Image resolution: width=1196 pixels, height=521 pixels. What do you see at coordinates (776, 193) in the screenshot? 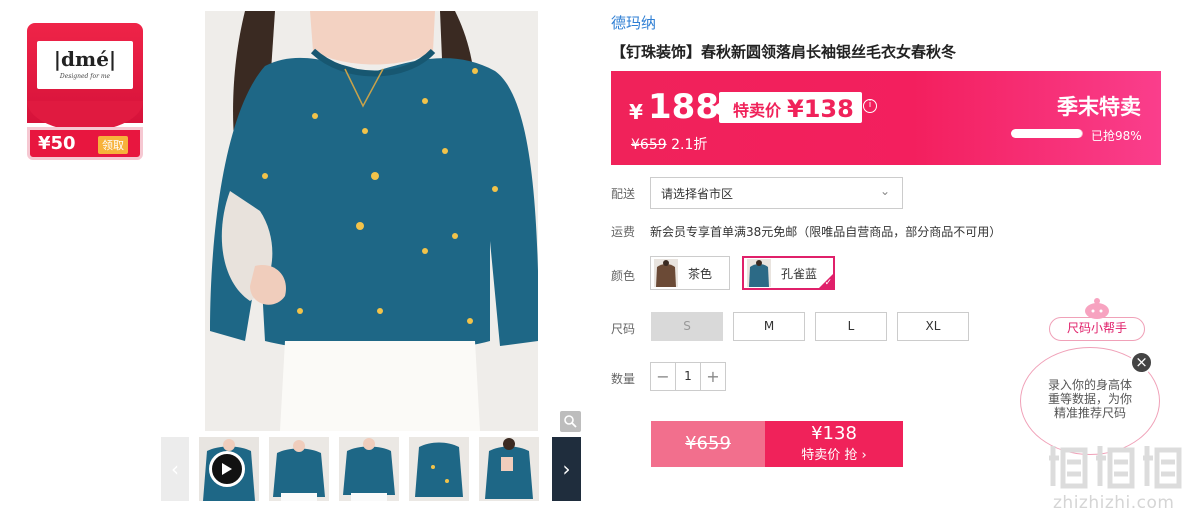
I see `region-select: 请选择省市区 ⌄` at bounding box center [776, 193].